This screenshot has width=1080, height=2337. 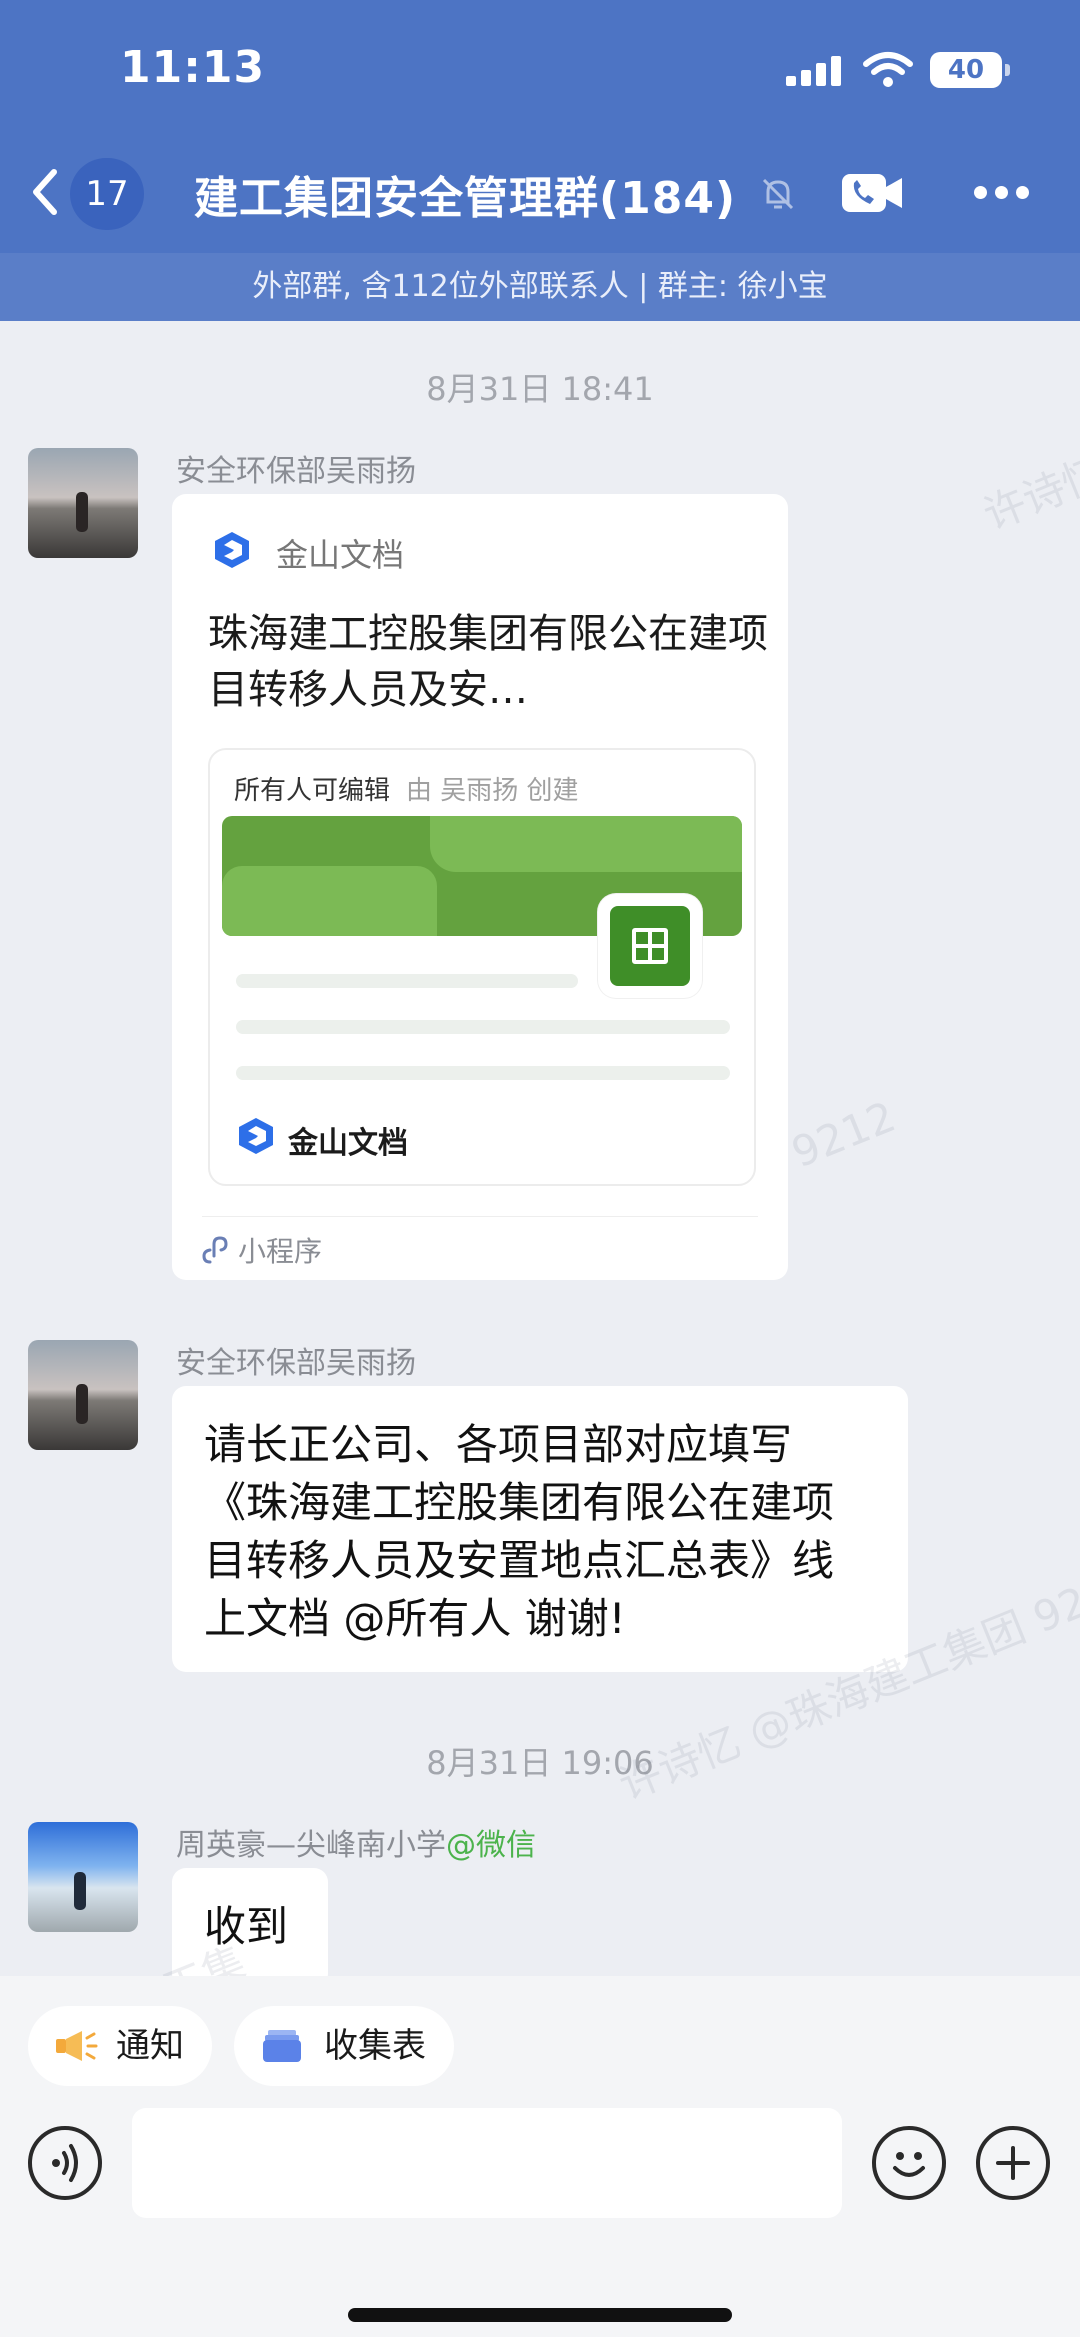 What do you see at coordinates (540, 287) in the screenshot?
I see `group-info-banner: 外部群, 含112位外部联系人 | 群主: 徐小宝` at bounding box center [540, 287].